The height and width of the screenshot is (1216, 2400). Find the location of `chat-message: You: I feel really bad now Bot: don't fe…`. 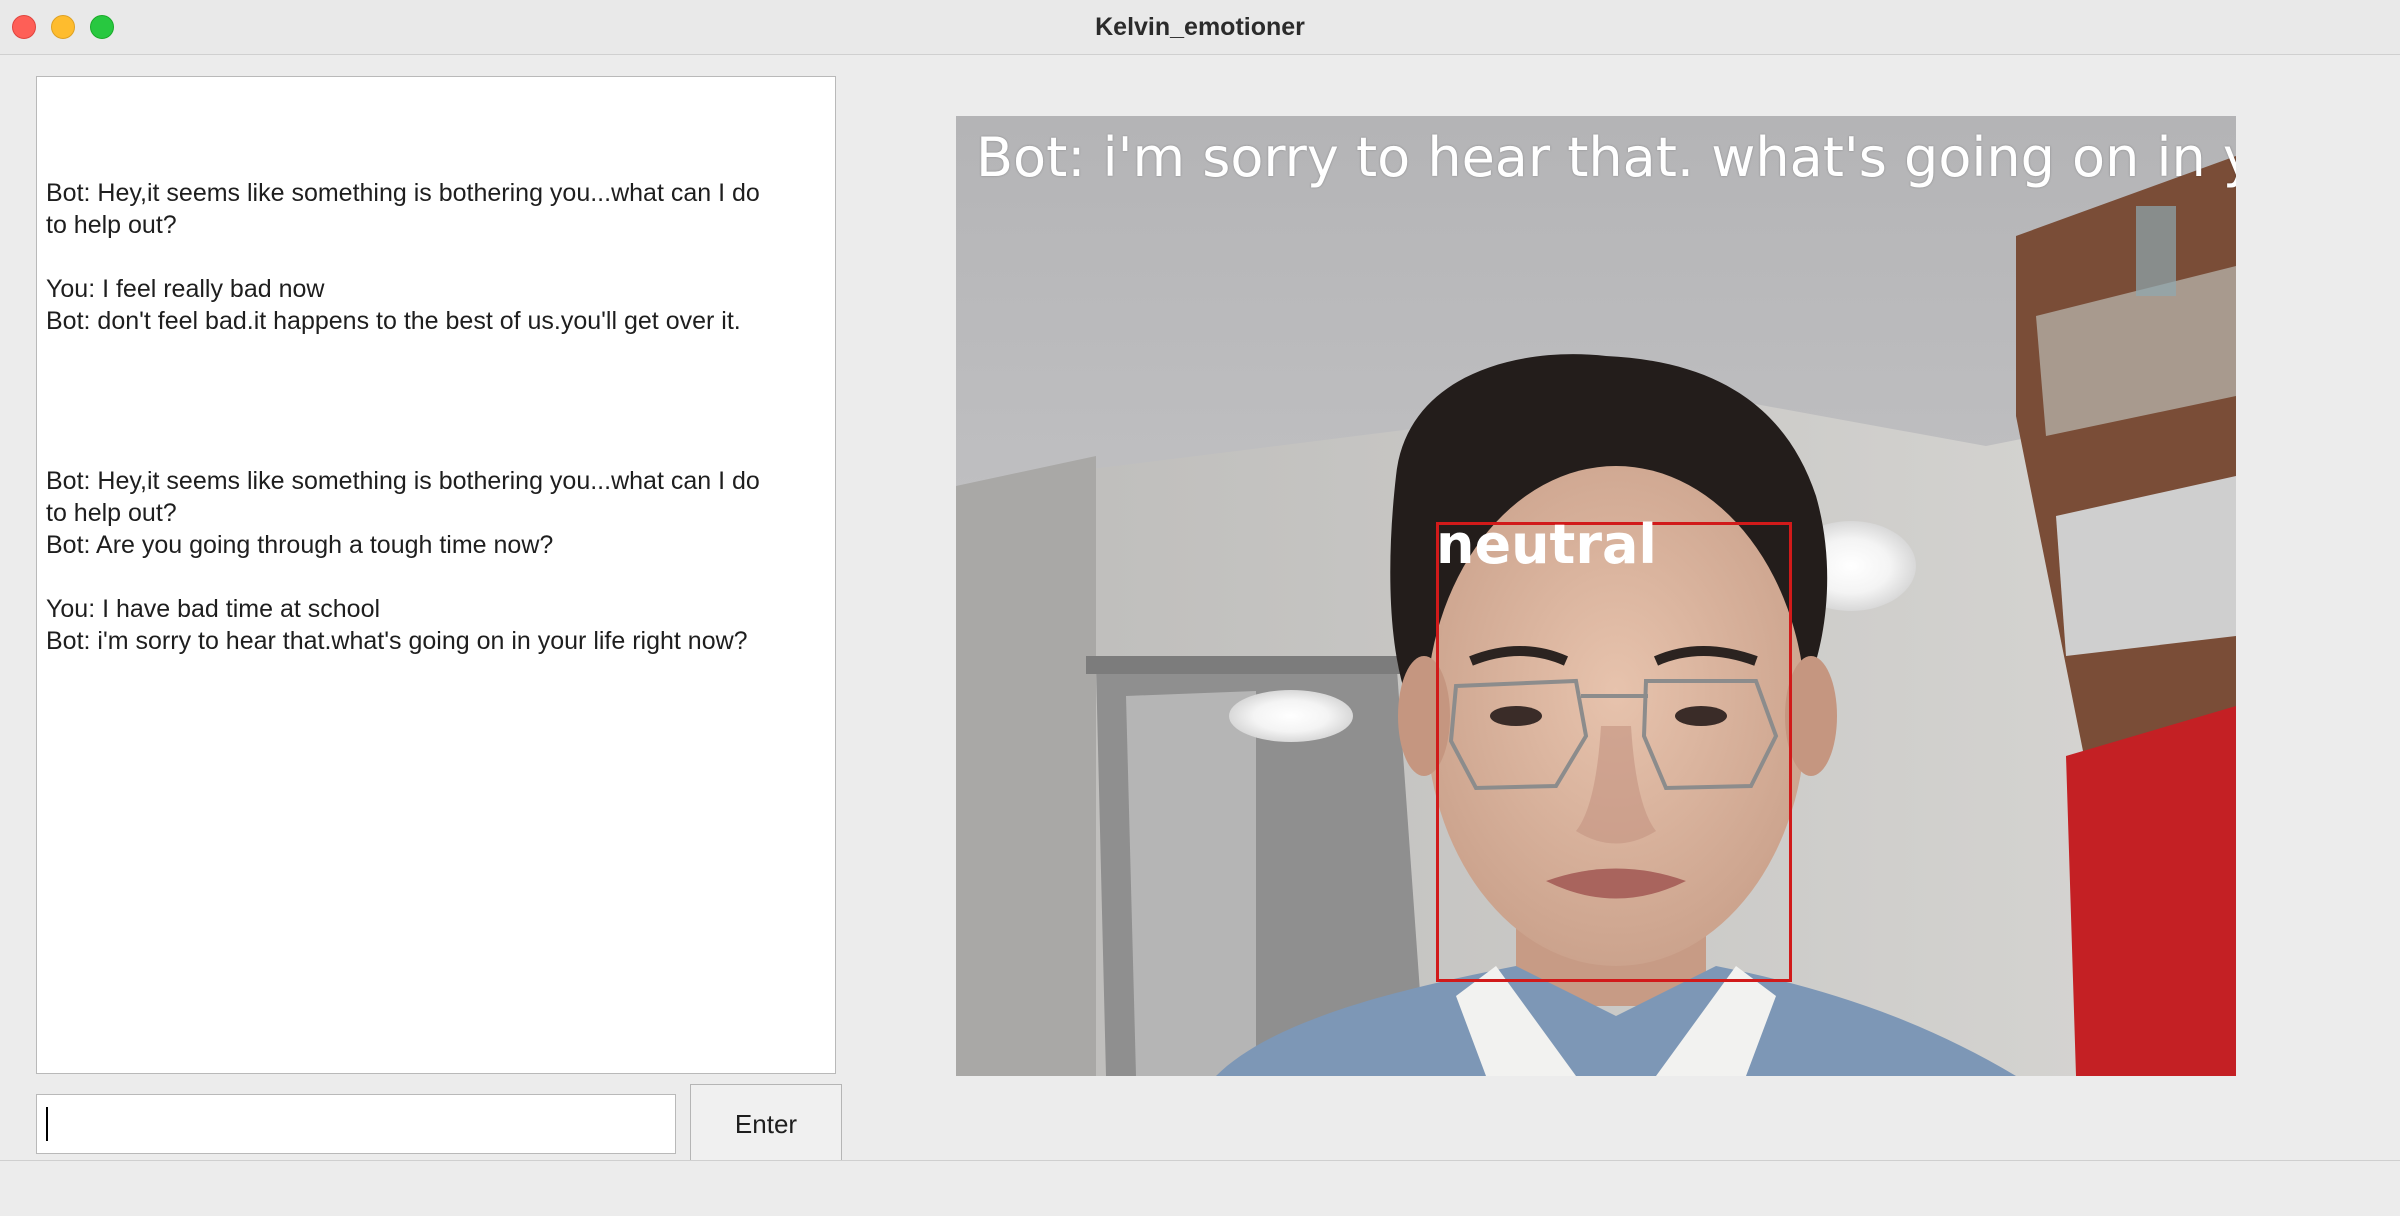

chat-message: You: I feel really bad now Bot: don't fe… is located at coordinates (393, 305).